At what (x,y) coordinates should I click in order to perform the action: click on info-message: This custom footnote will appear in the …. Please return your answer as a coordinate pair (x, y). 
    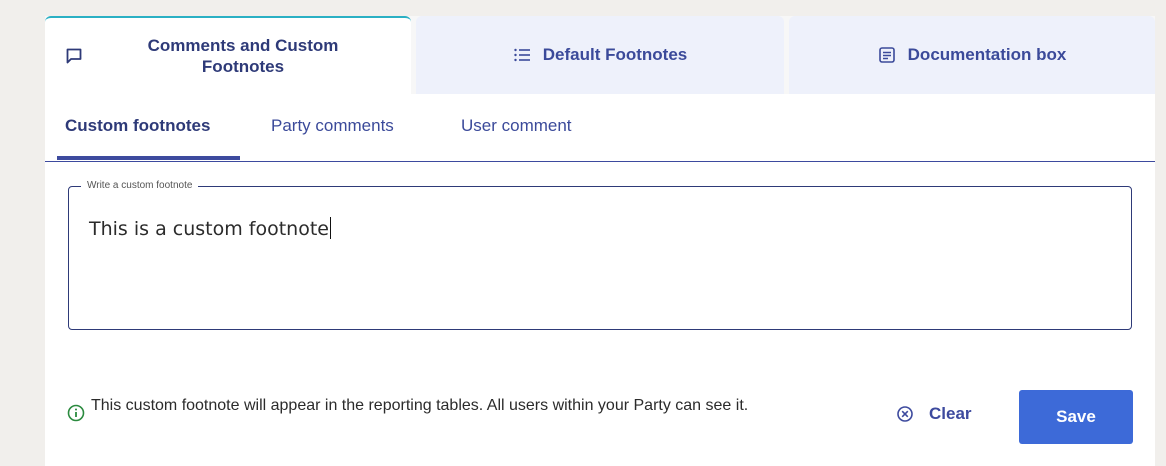
    Looking at the image, I should click on (467, 409).